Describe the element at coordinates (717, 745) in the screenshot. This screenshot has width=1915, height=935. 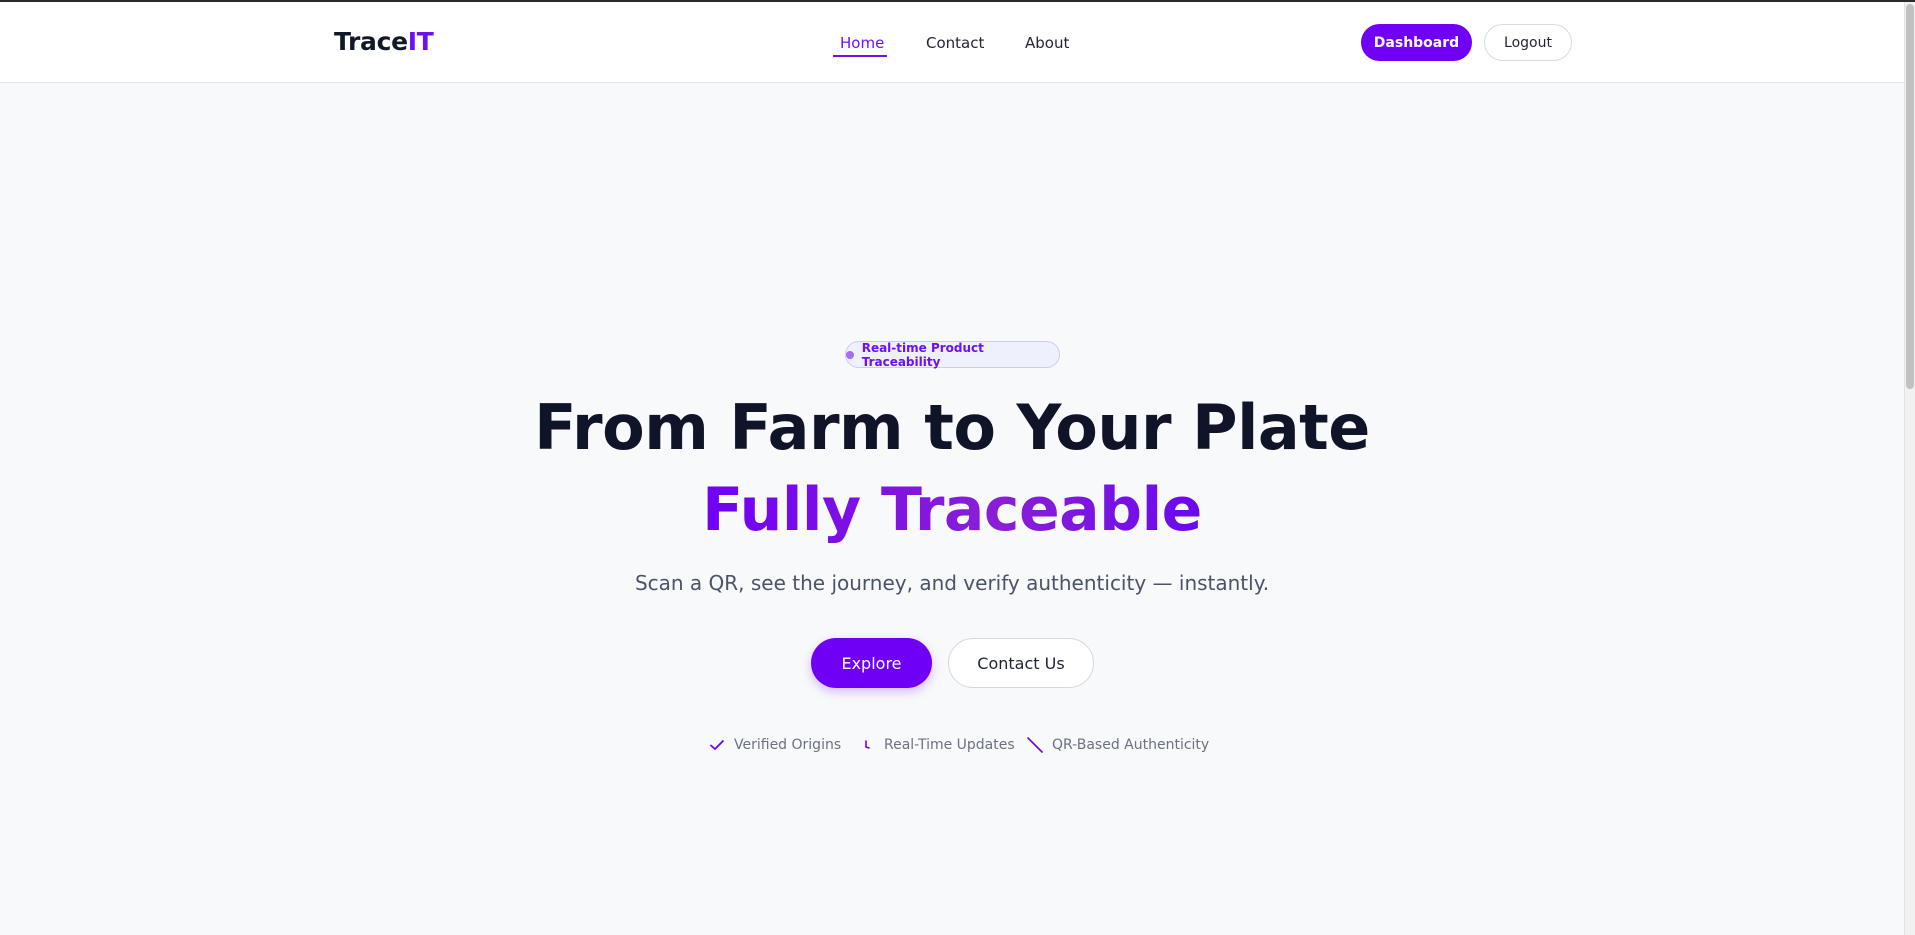
I see `check-icon` at that location.